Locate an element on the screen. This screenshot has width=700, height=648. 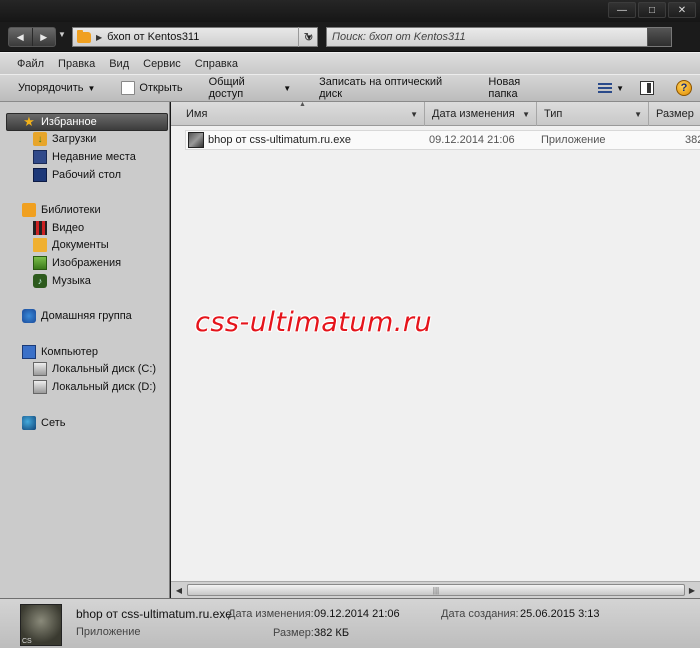
search-icon is located at coordinates (659, 37).